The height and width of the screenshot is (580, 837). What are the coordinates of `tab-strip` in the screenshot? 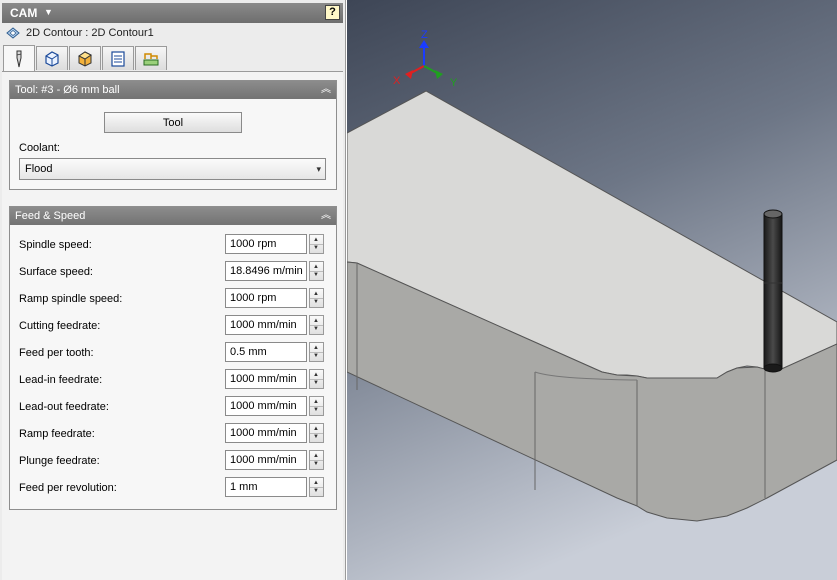 It's located at (85, 58).